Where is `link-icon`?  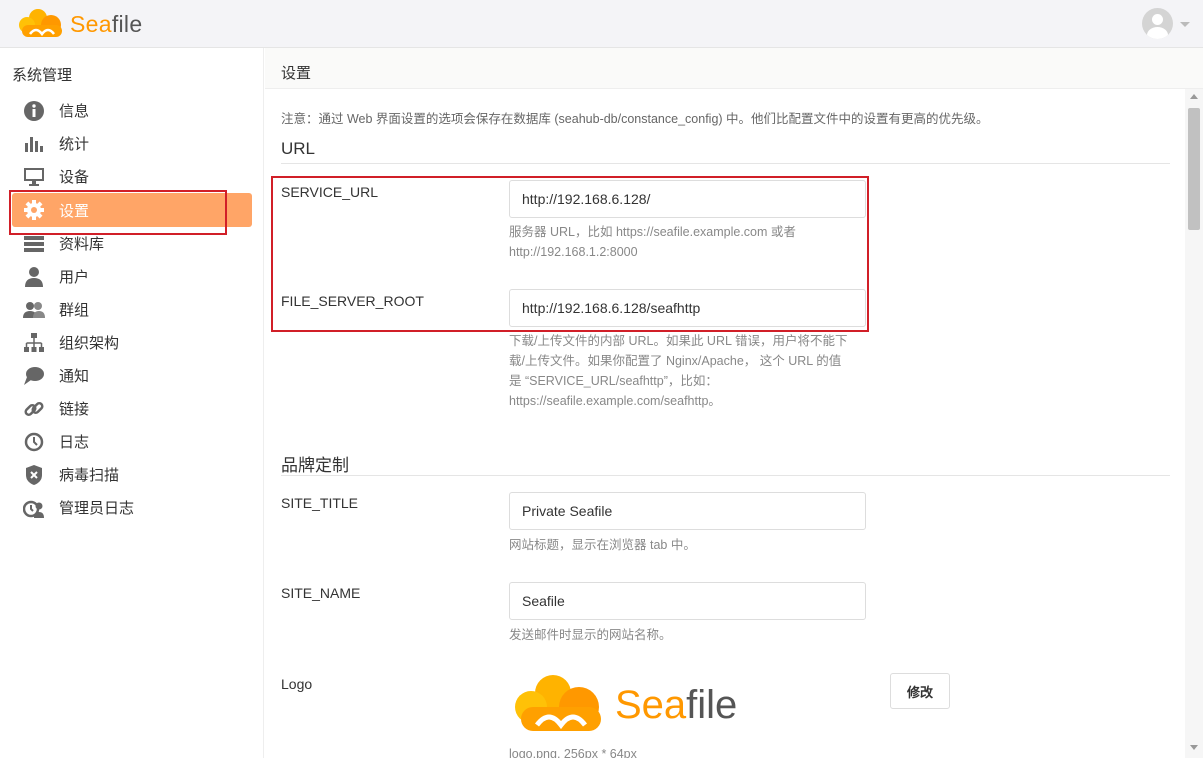 link-icon is located at coordinates (34, 409).